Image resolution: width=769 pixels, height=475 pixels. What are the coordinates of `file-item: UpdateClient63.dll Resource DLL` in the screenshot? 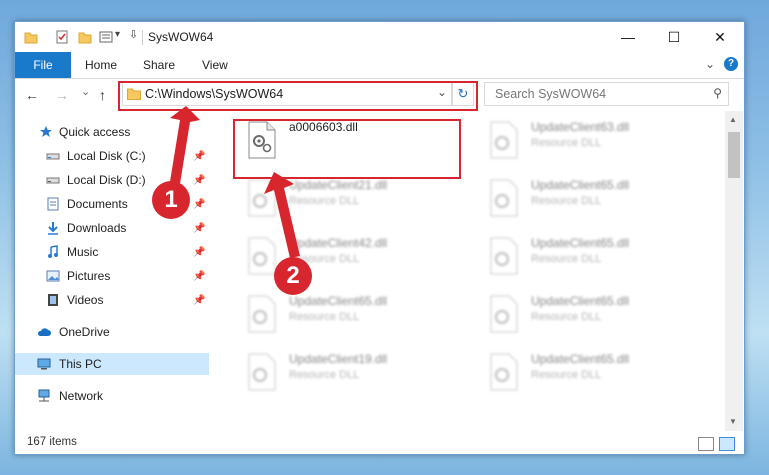 It's located at (596, 143).